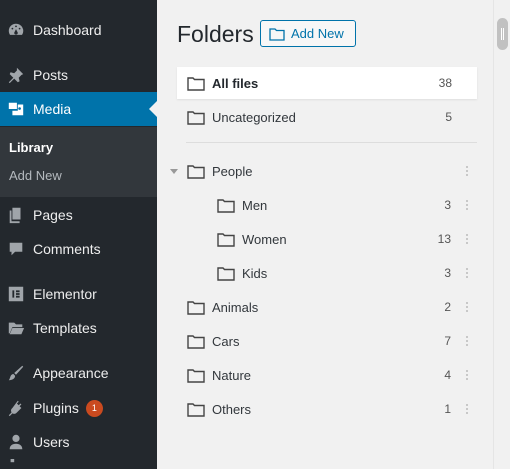  What do you see at coordinates (16, 294) in the screenshot?
I see `elementor-icon` at bounding box center [16, 294].